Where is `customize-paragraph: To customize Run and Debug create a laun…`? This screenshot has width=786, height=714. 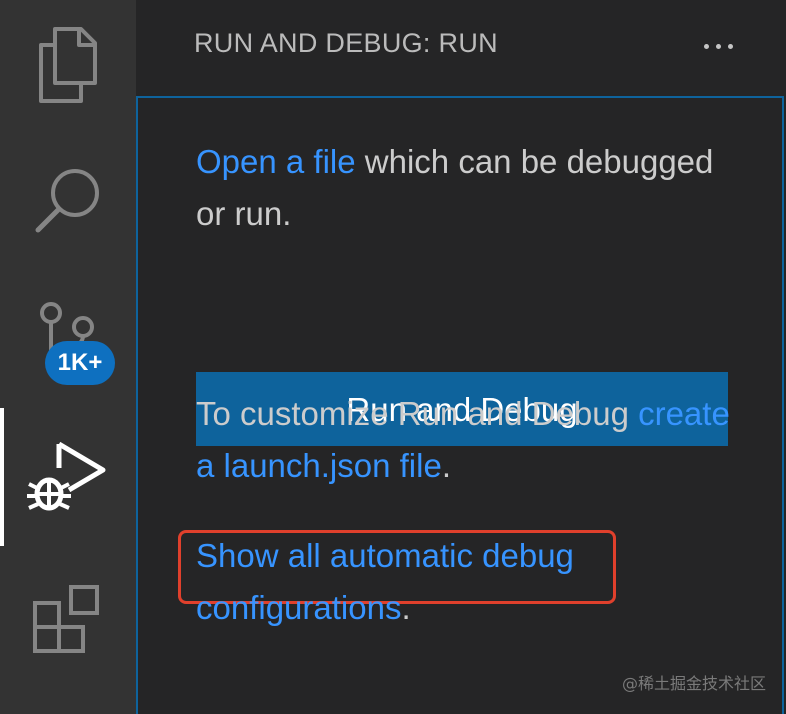 customize-paragraph: To customize Run and Debug create a laun… is located at coordinates (476, 440).